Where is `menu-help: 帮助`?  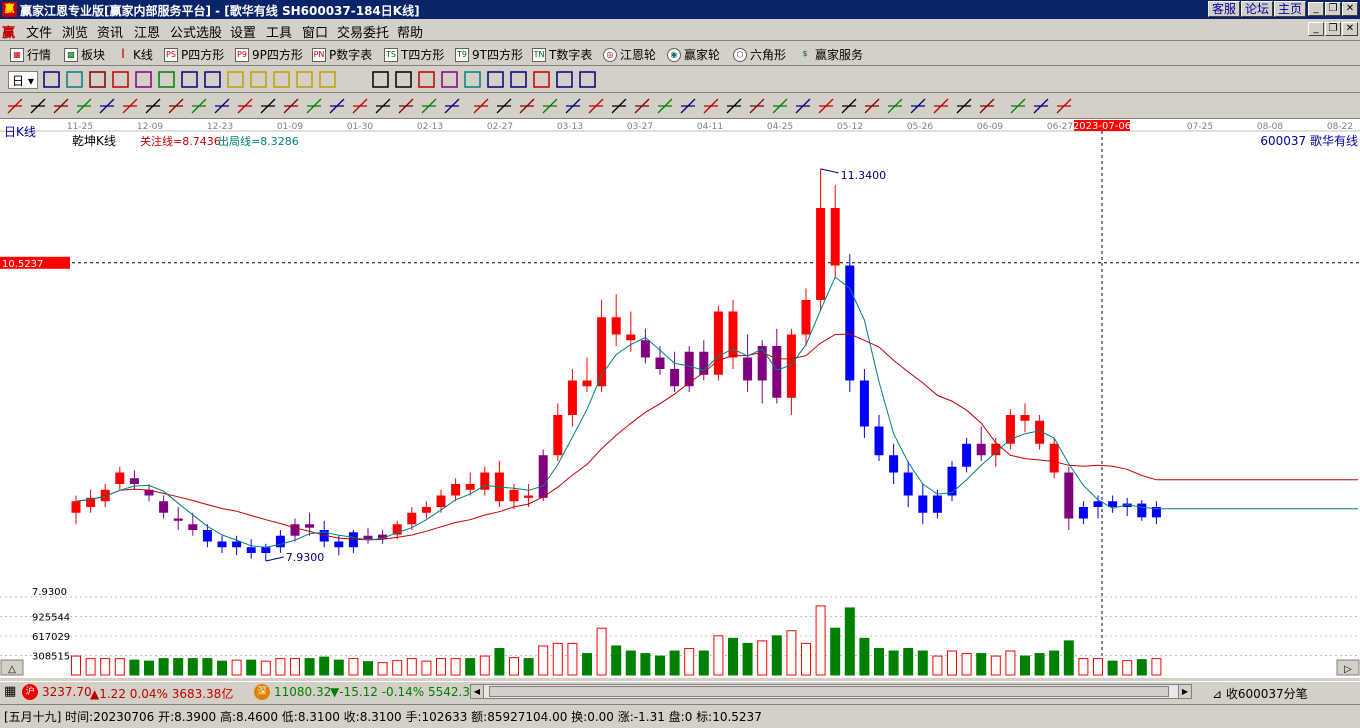 menu-help: 帮助 is located at coordinates (410, 31).